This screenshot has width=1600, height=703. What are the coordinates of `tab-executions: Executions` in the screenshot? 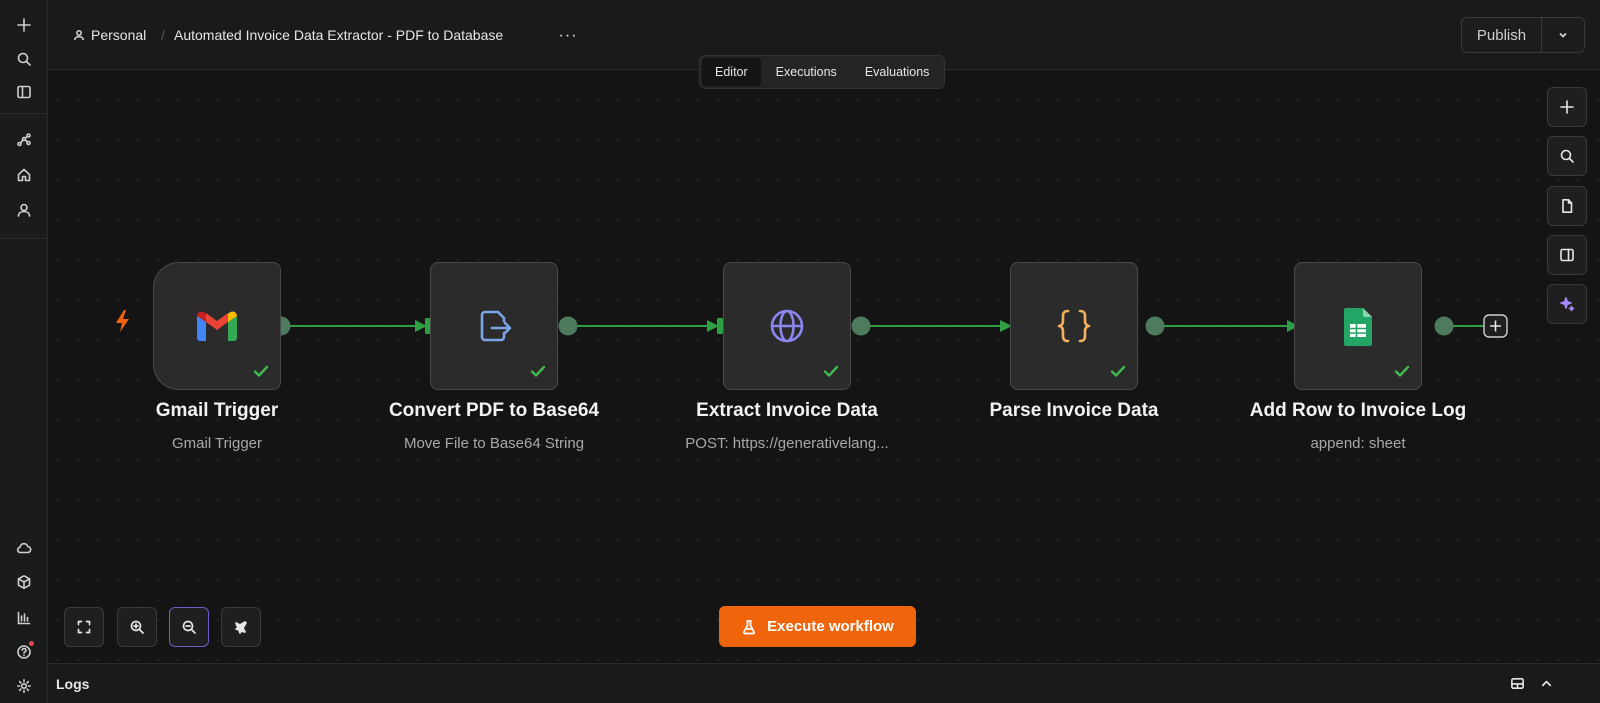 It's located at (806, 72).